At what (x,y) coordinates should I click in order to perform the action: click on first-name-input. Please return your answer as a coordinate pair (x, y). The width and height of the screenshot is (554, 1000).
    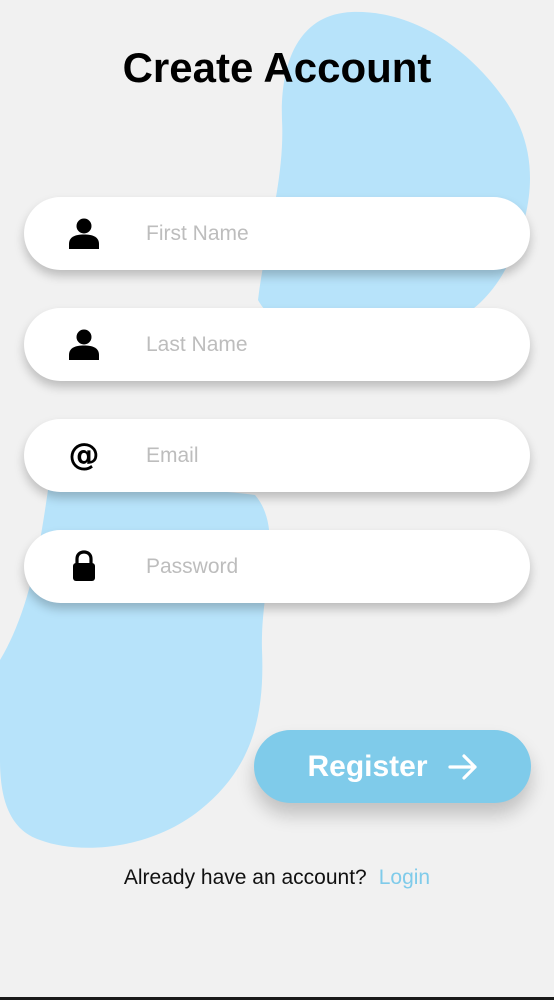
    Looking at the image, I should click on (326, 233).